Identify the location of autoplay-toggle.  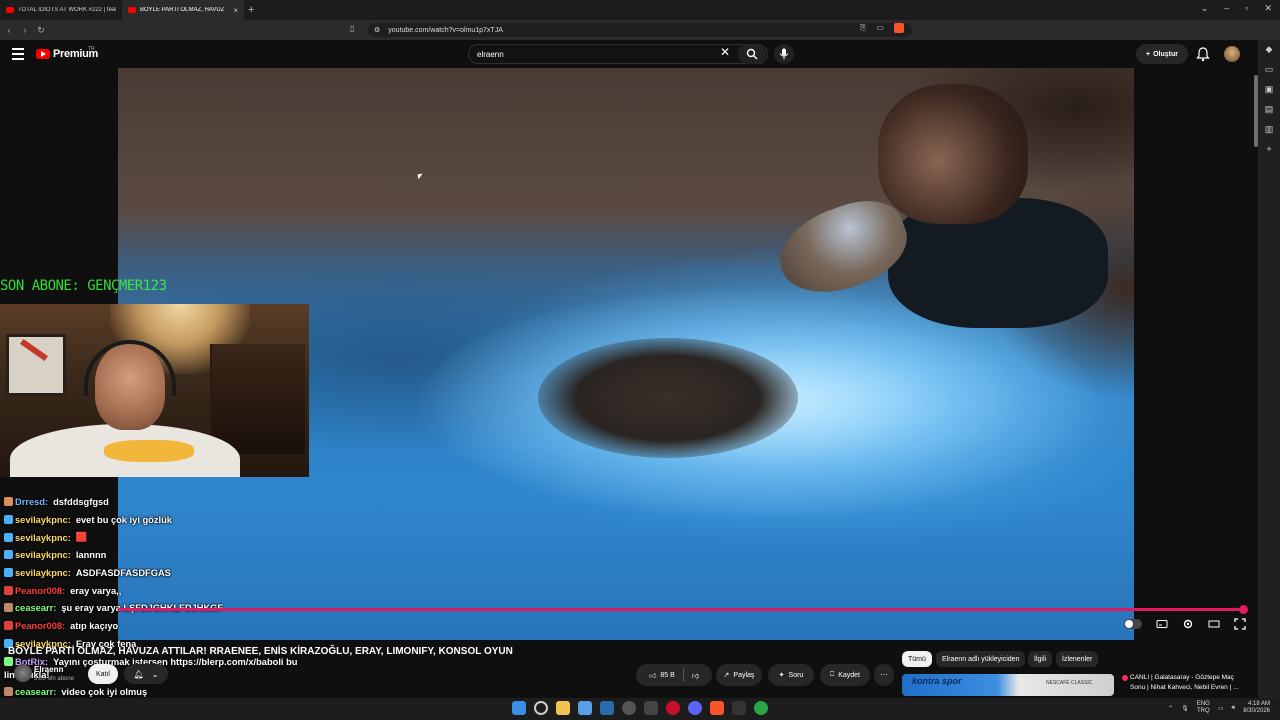
(1133, 624).